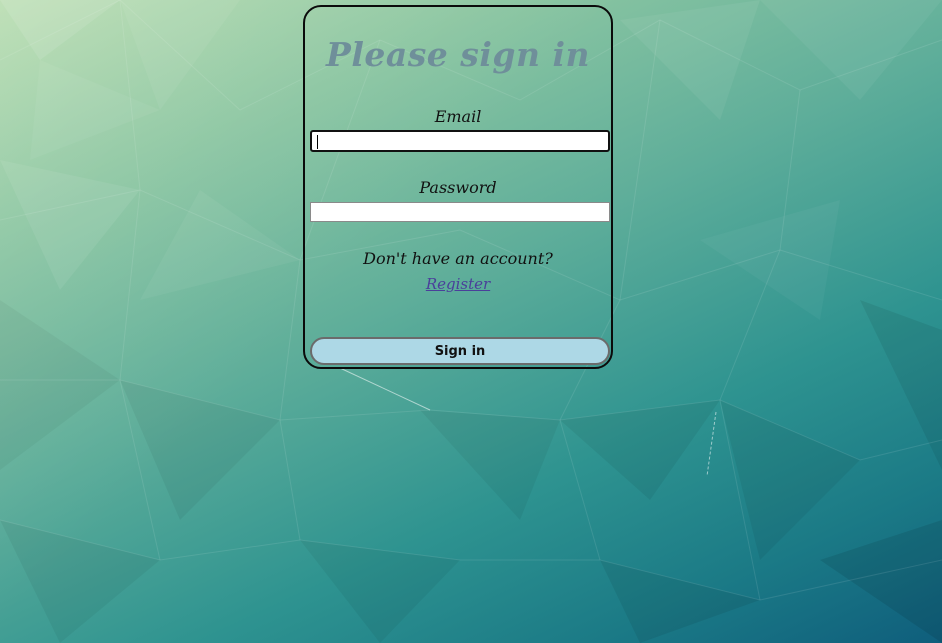  I want to click on email-field, so click(460, 141).